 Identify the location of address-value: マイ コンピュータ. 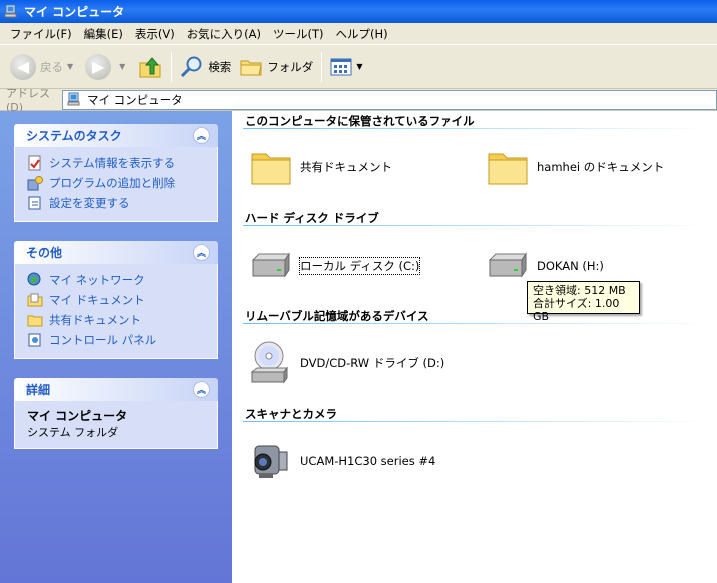
(135, 99).